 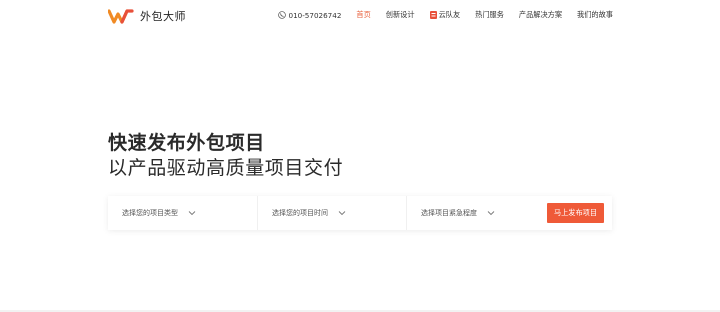 I want to click on nav-home-label: 首页, so click(x=363, y=14).